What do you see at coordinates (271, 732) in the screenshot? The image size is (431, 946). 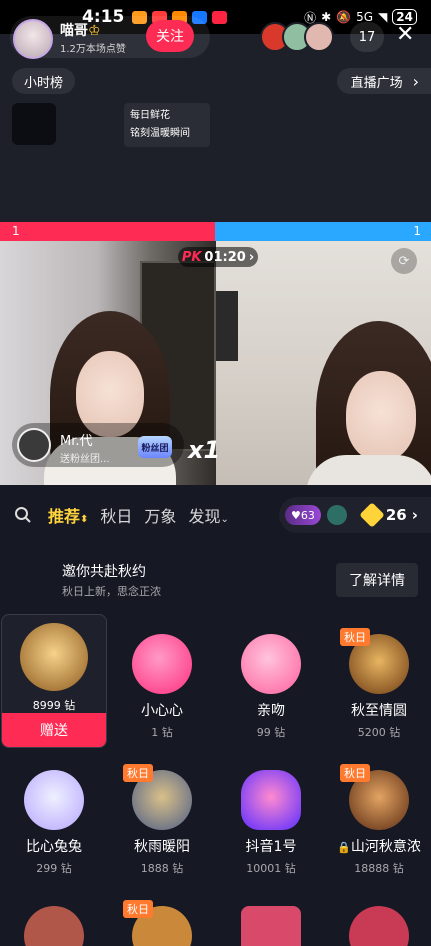 I see `gift-price: 99 钻` at bounding box center [271, 732].